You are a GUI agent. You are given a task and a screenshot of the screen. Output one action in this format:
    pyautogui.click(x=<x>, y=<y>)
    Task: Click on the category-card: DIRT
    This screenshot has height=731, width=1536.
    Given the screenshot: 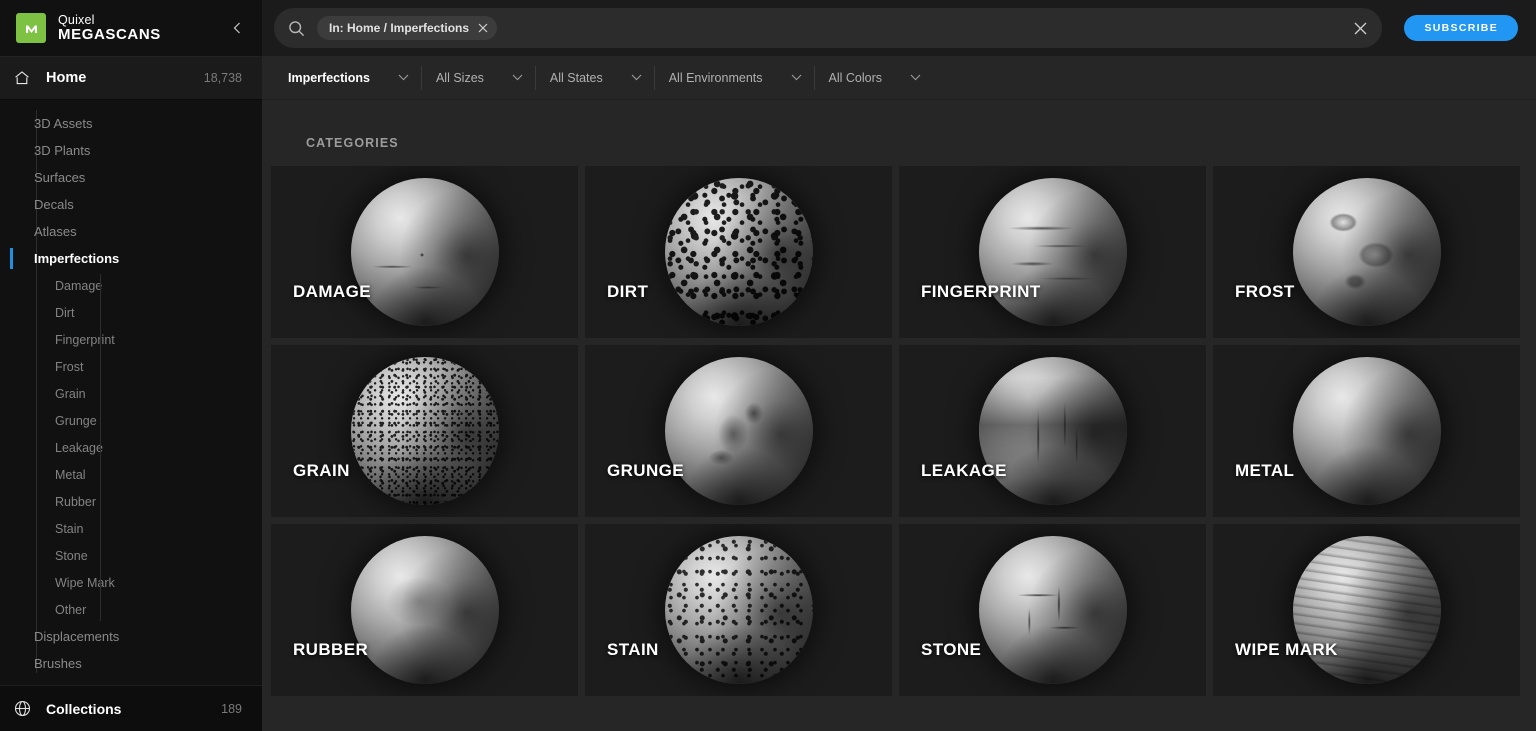 What is the action you would take?
    pyautogui.click(x=738, y=252)
    